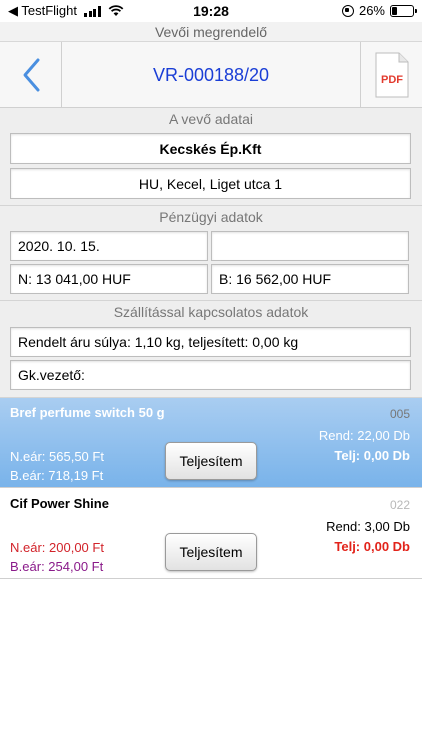  Describe the element at coordinates (211, 32) in the screenshot. I see `screen-title: Vevői megrendelő` at that location.